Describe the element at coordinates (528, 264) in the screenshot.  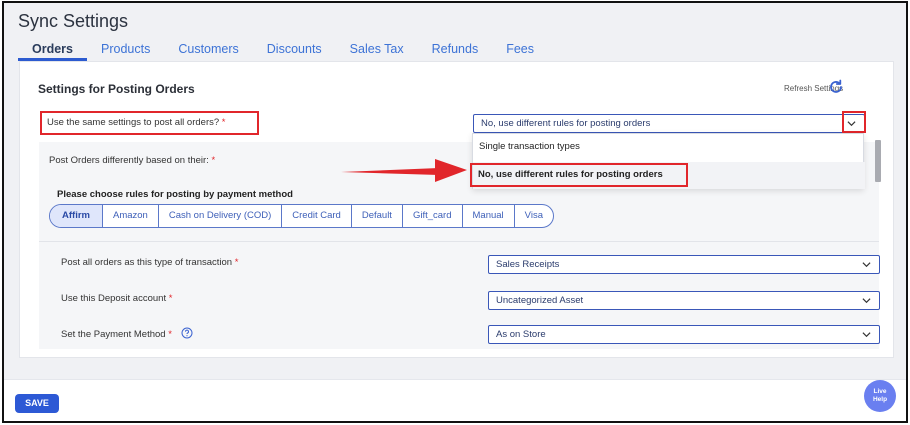
I see `transaction-type-value: Sales Receipts` at that location.